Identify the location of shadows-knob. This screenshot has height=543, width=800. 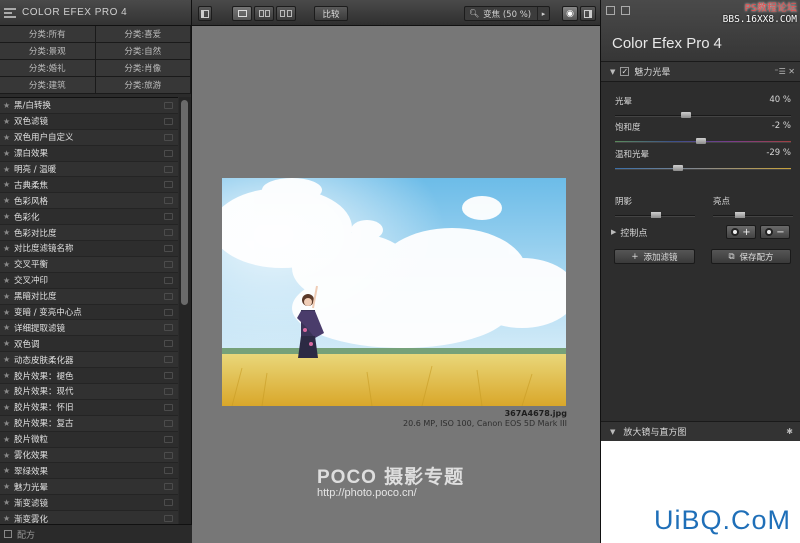
(656, 215).